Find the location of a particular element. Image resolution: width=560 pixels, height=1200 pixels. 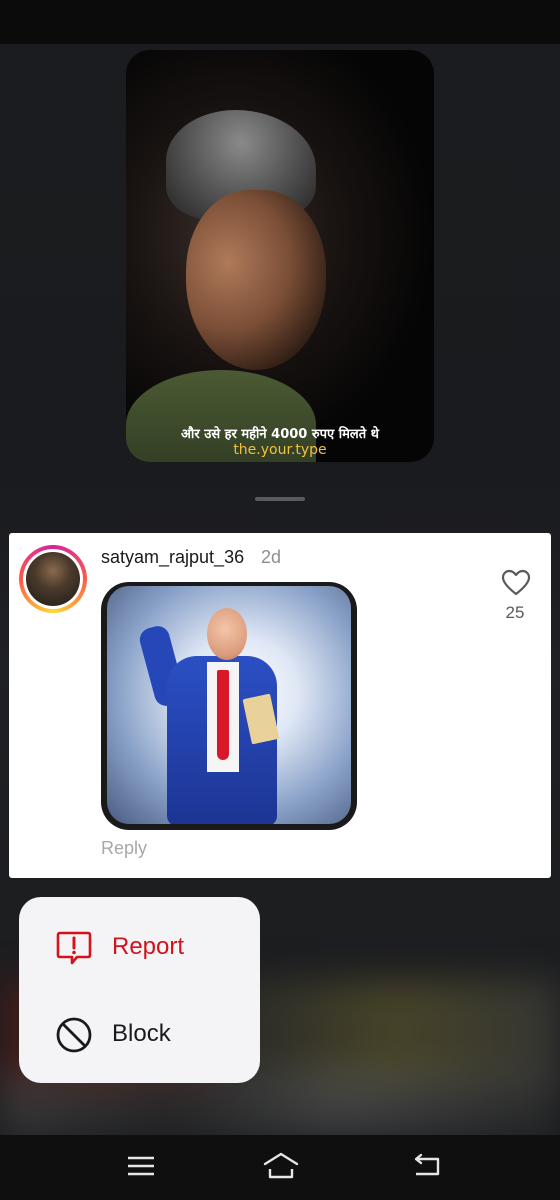

comment-sticker-image is located at coordinates (229, 706).